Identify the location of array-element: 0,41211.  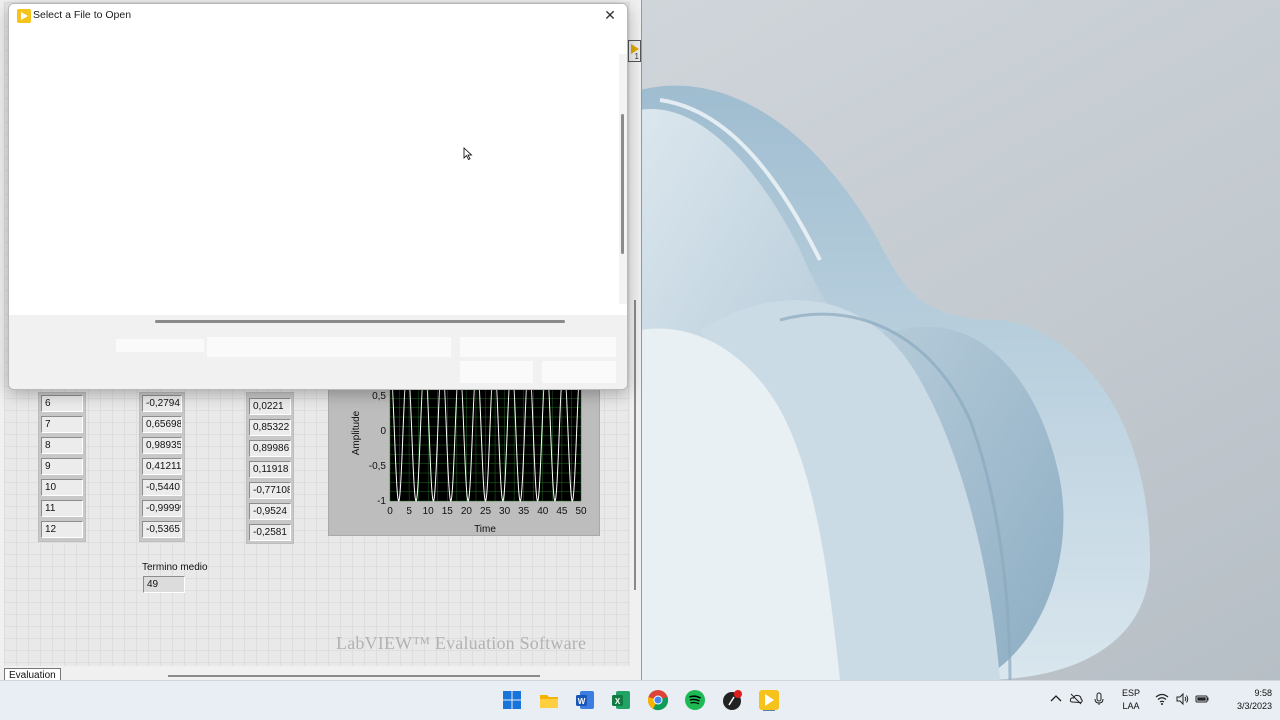
(162, 466).